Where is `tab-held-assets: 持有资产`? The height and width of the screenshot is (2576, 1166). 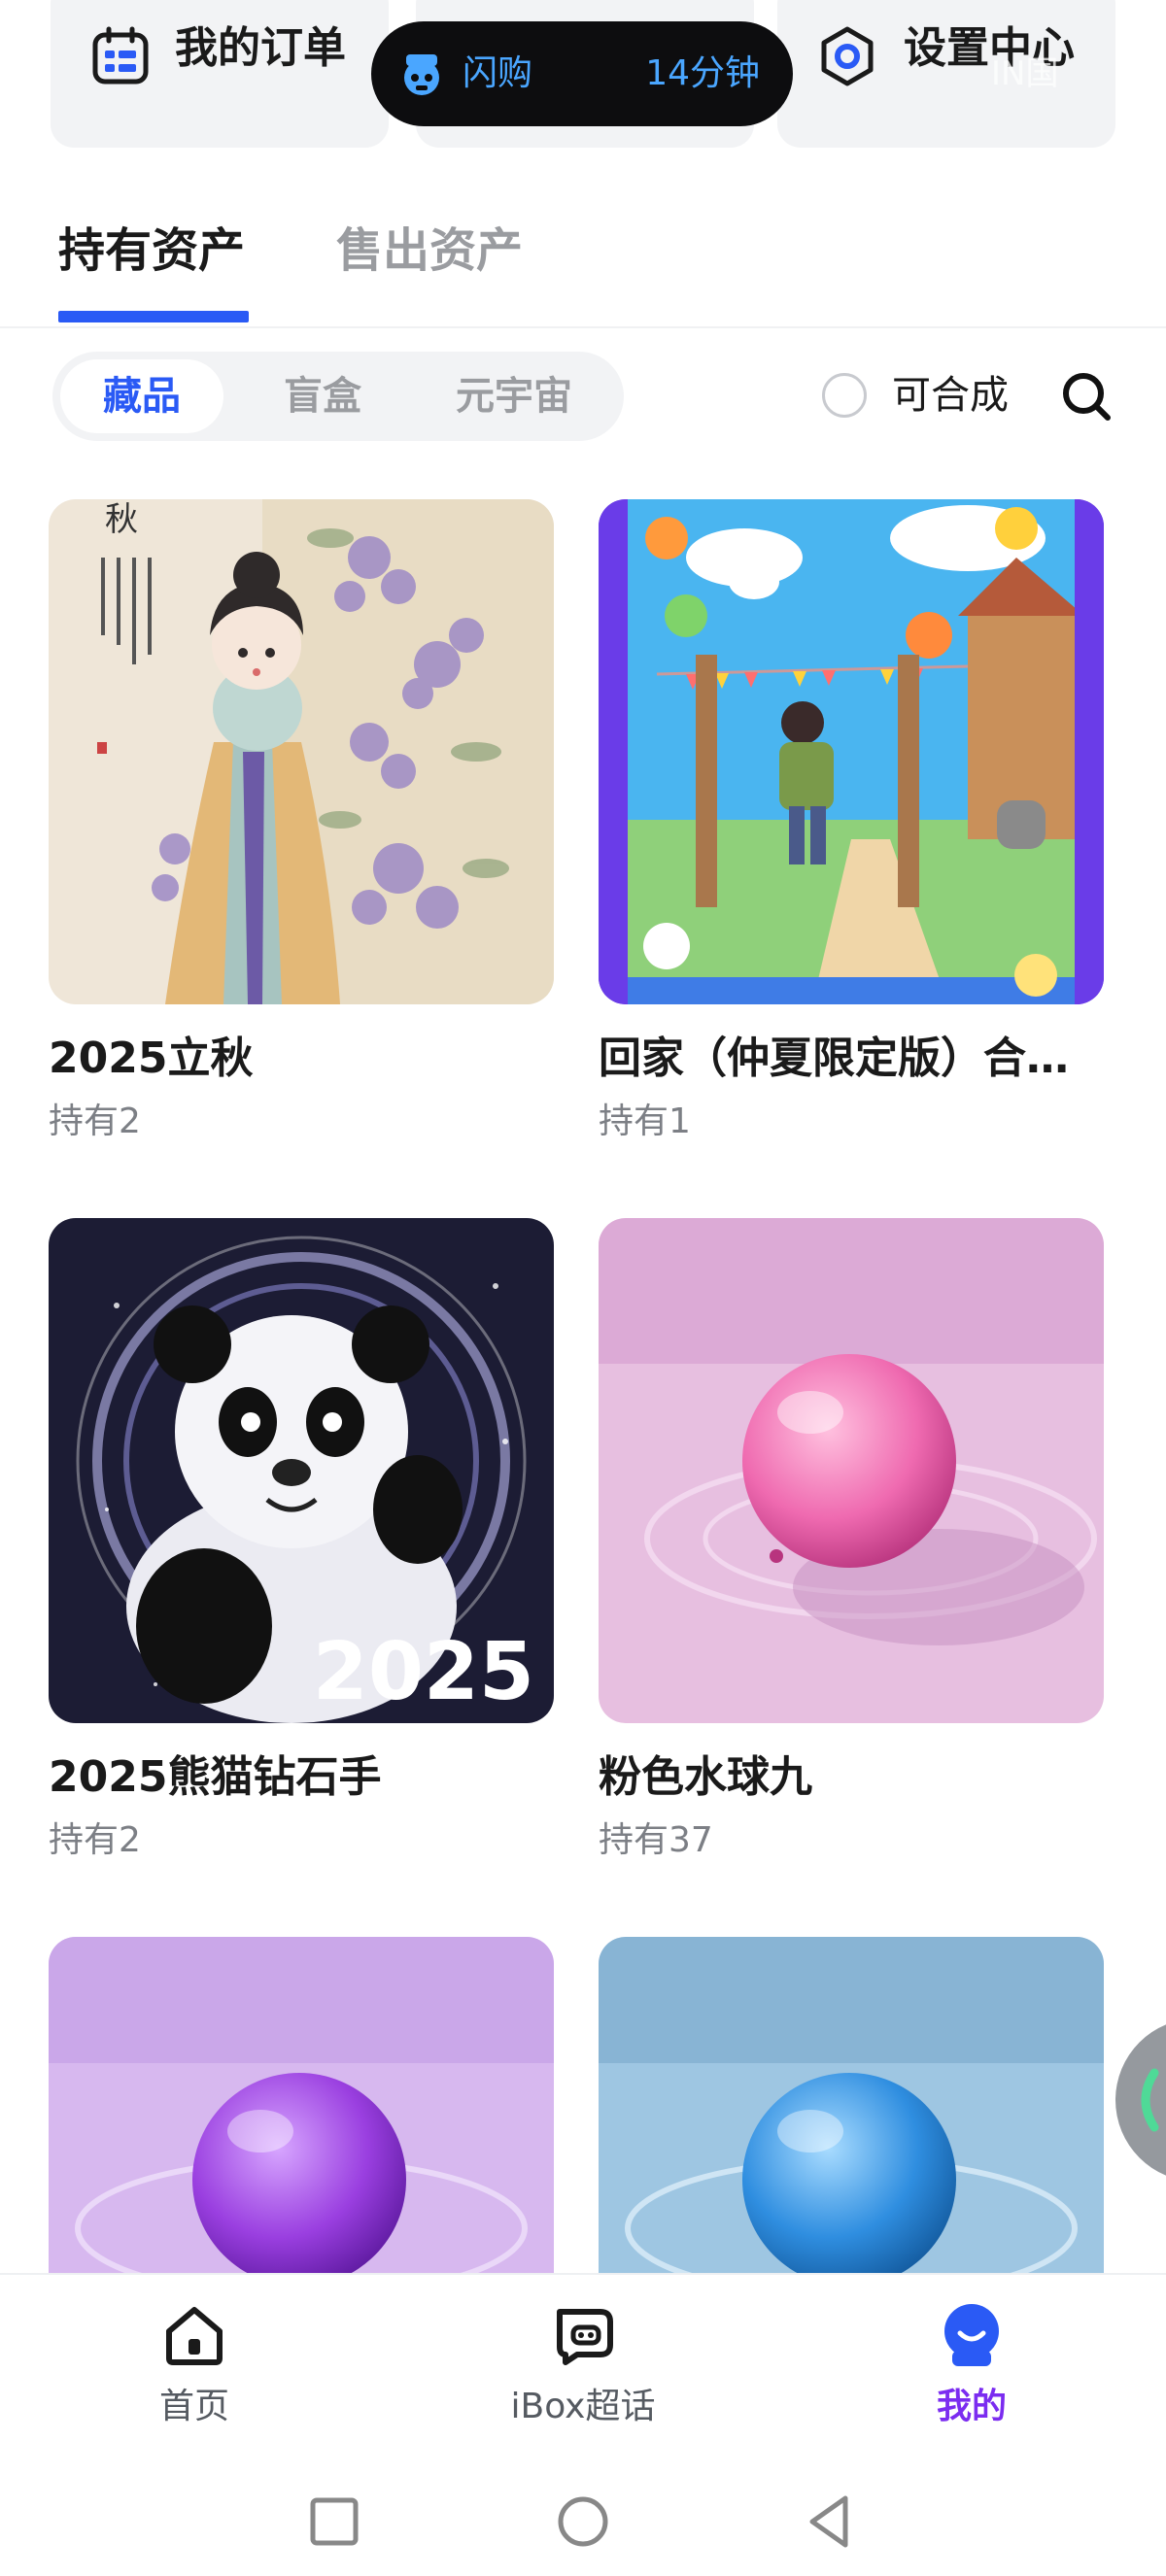 tab-held-assets: 持有资产 is located at coordinates (151, 251).